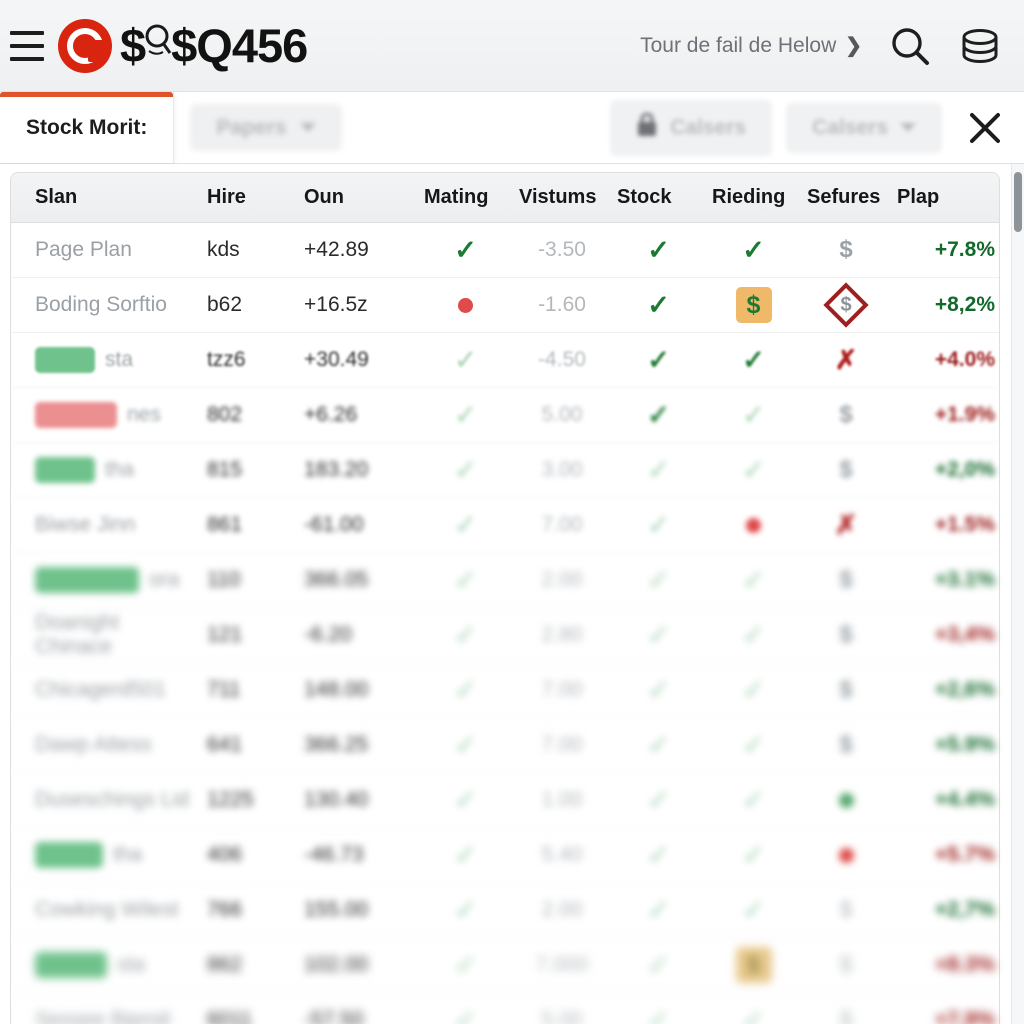 The height and width of the screenshot is (1024, 1024). Describe the element at coordinates (106, 525) in the screenshot. I see `cell-slan-wrap: Biwse Jinn` at that location.